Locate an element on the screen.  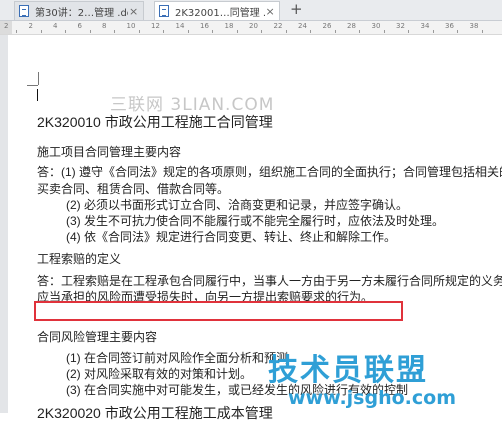
ruler-number: 22 is located at coordinates (278, 26).